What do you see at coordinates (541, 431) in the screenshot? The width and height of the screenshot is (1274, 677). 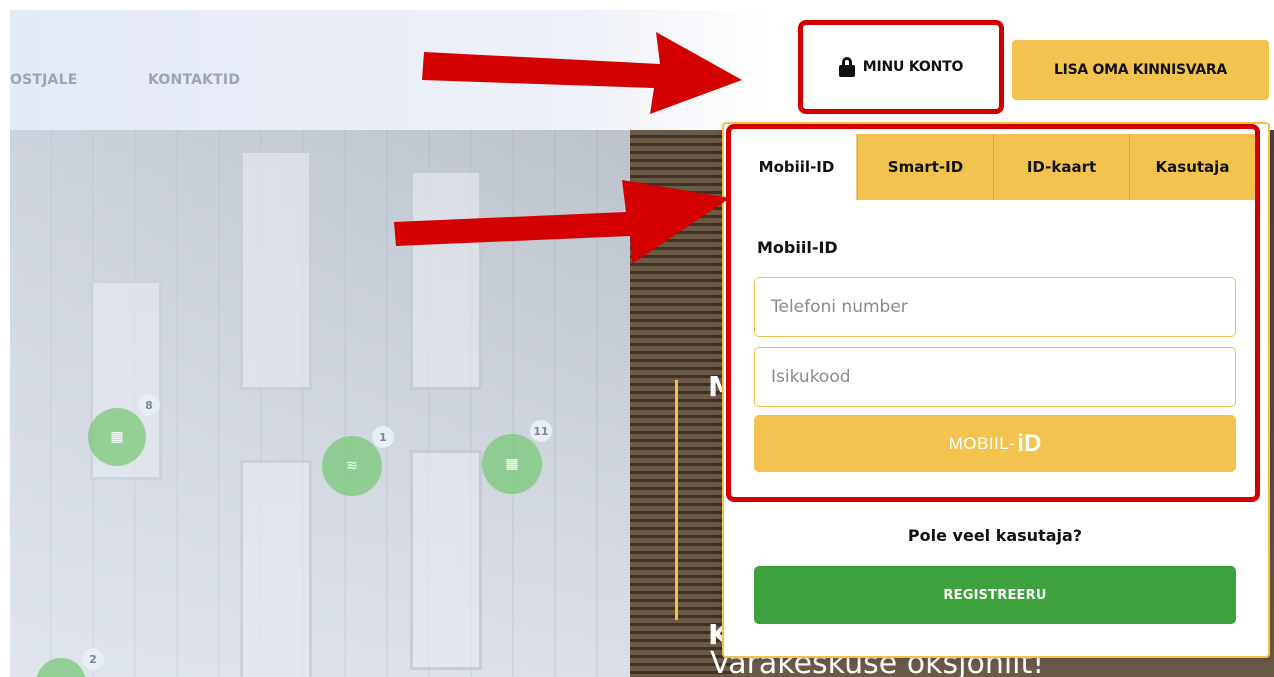 I see `pin-count-badge: 11` at bounding box center [541, 431].